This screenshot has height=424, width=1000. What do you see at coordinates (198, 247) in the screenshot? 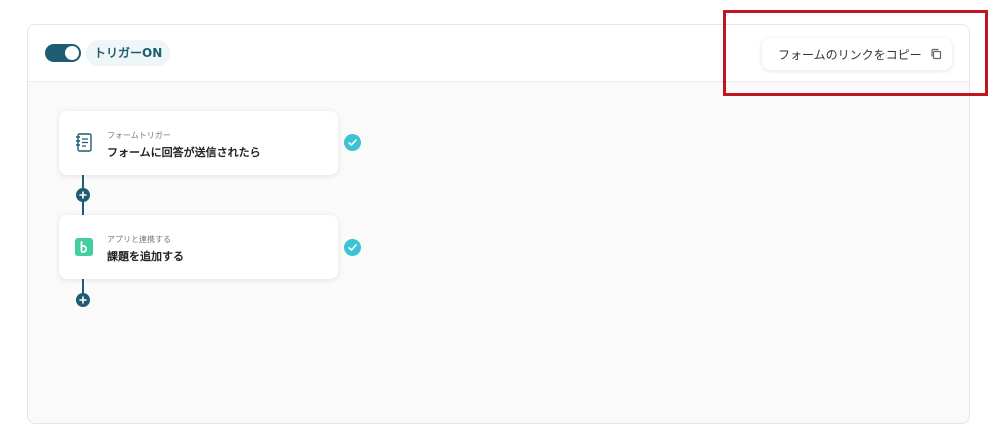
I see `flow-step-add-issue: アプリと連携する 課題を追加する` at bounding box center [198, 247].